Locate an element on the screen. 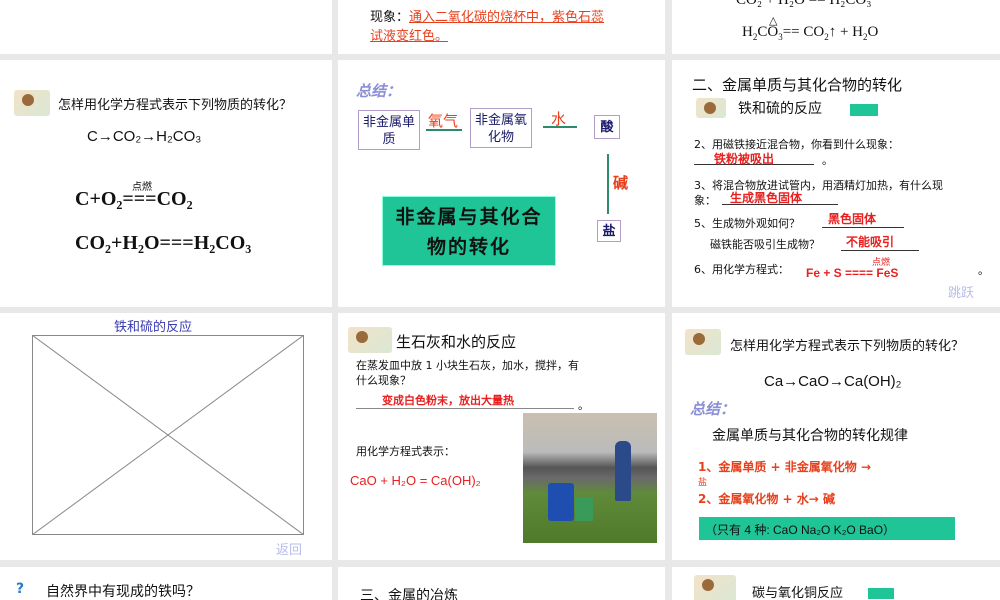  question-5b: 磁铁能否吸引生成物？ is located at coordinates (765, 244).